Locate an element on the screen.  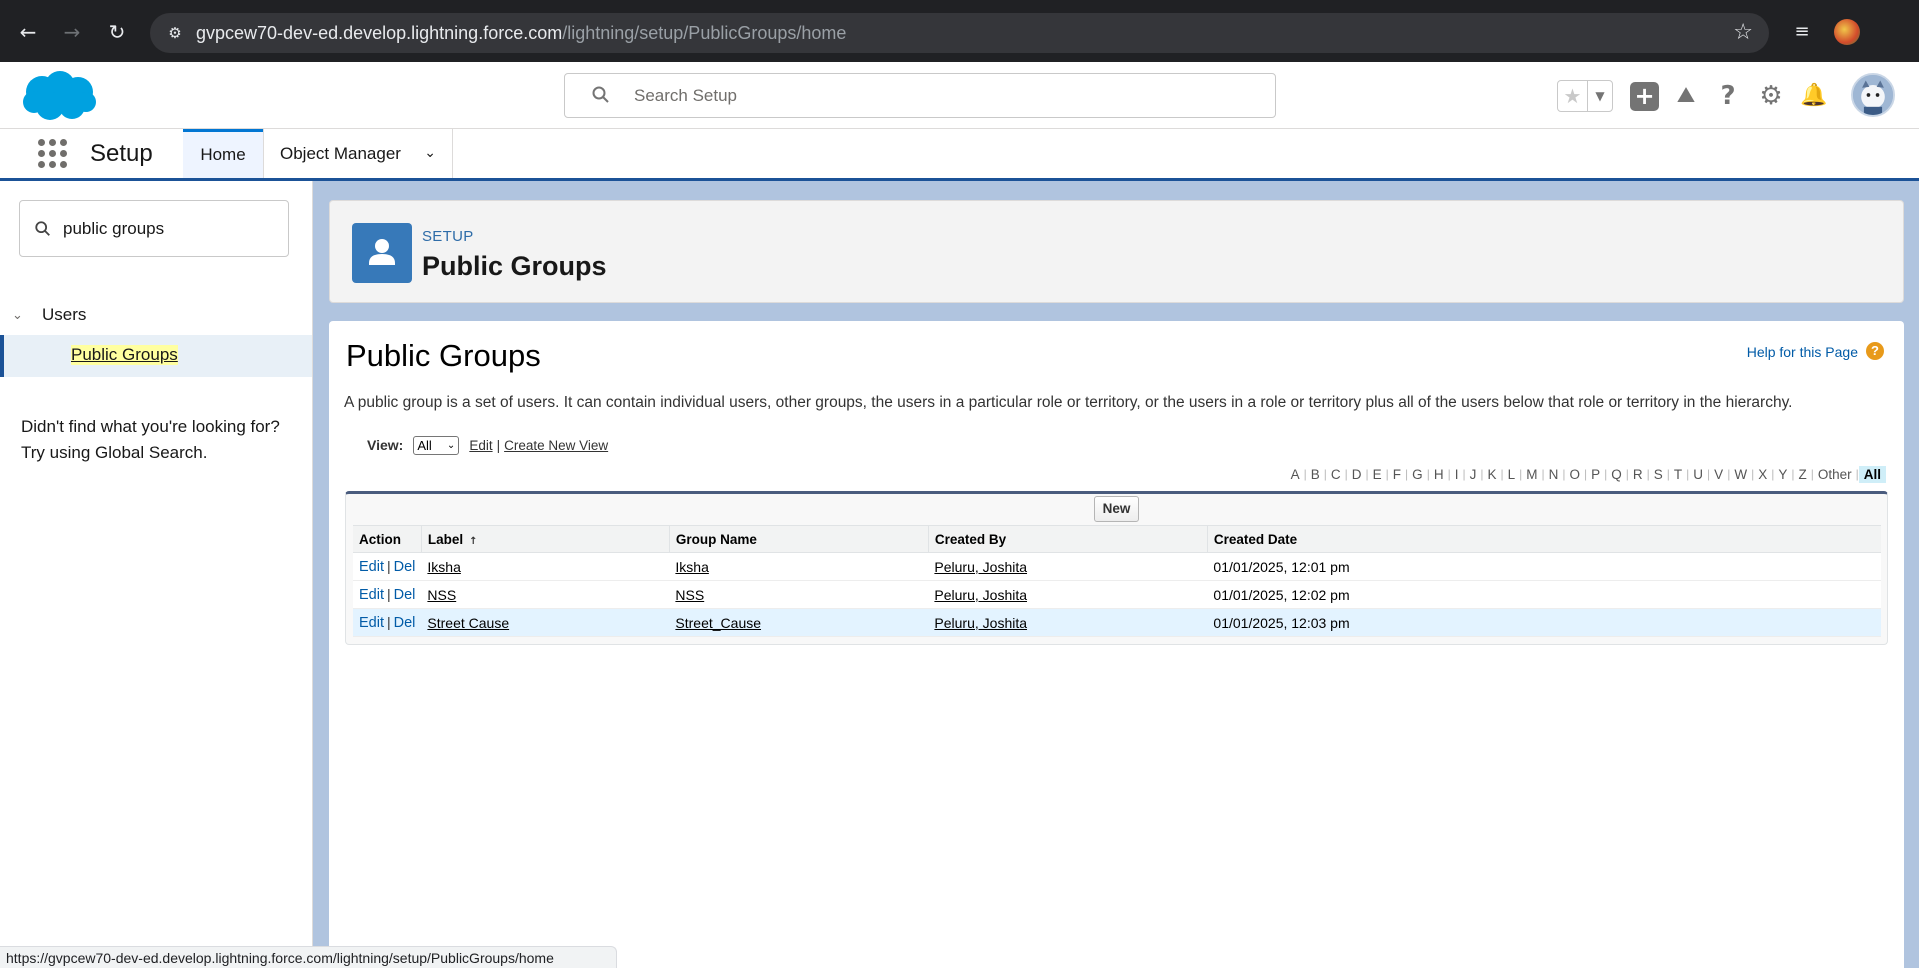
bookmark-star-icon: ☆ is located at coordinates (1743, 32).